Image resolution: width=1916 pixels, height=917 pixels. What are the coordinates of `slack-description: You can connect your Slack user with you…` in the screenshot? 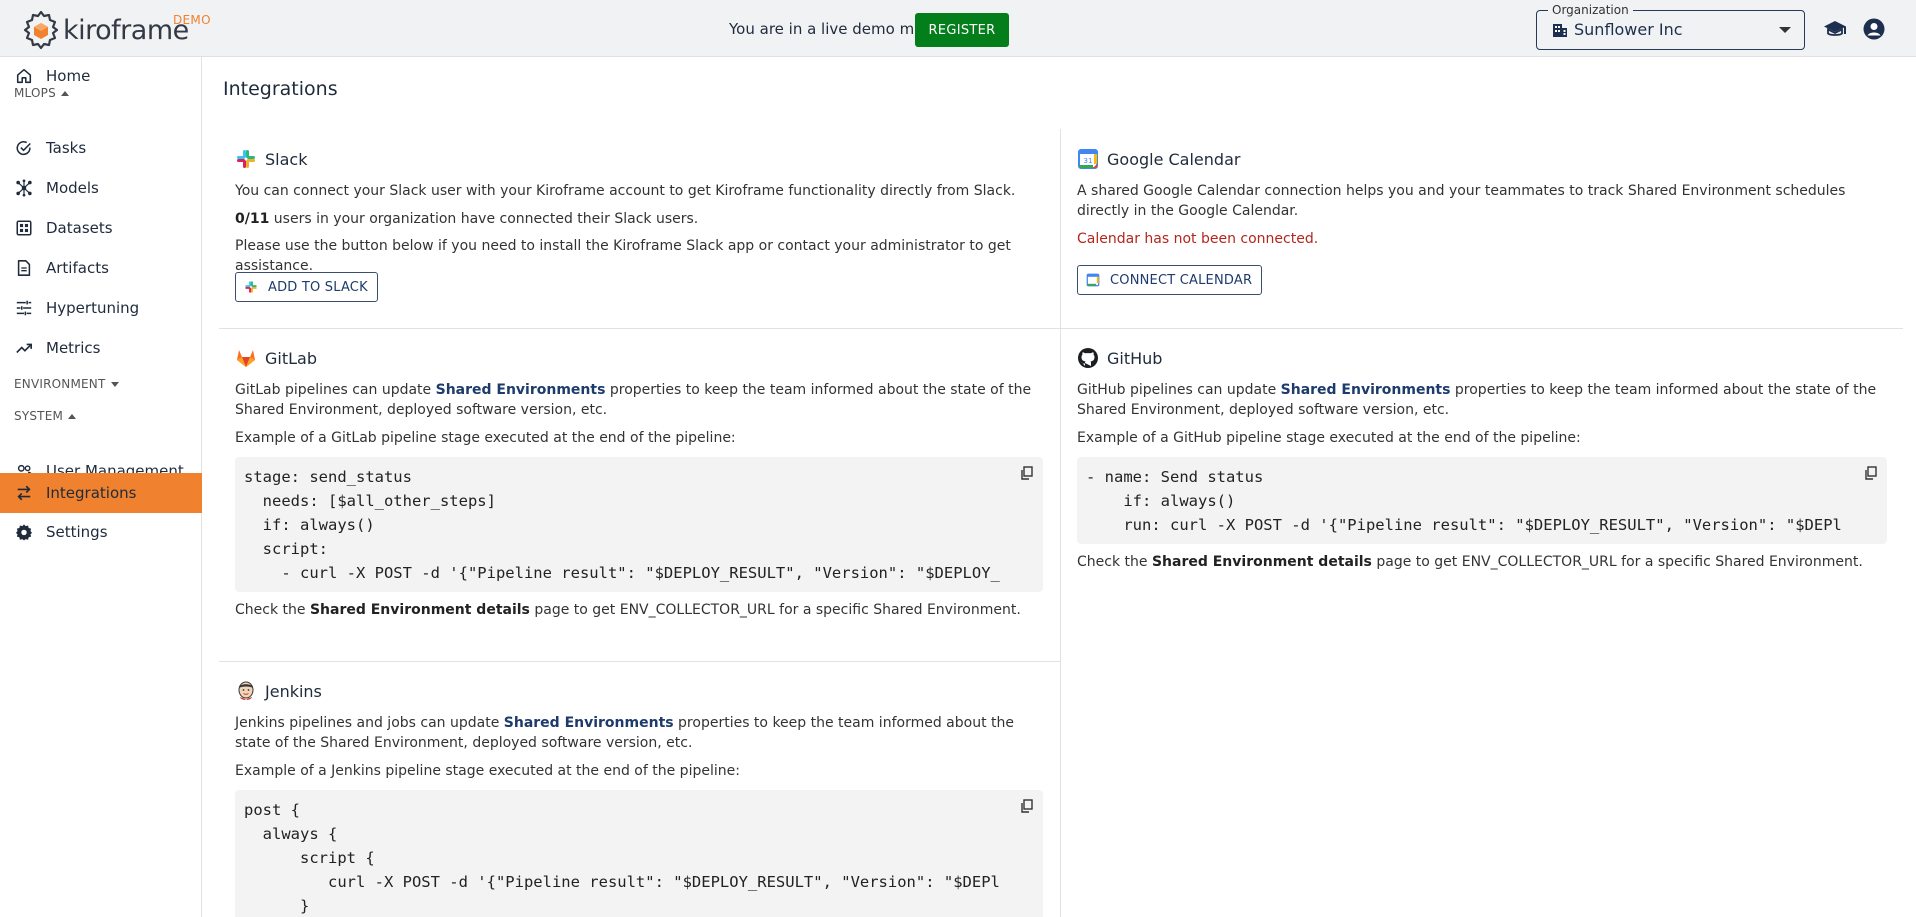 It's located at (625, 191).